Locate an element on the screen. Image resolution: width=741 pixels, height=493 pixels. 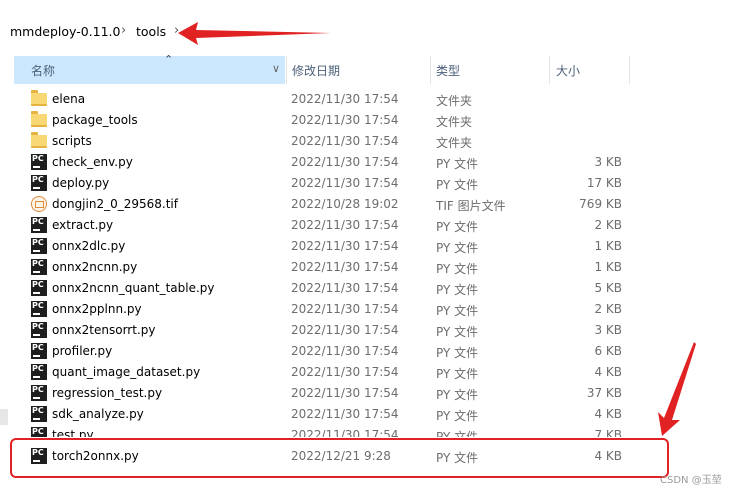
file-name: quant_image_dataset.py is located at coordinates (126, 372).